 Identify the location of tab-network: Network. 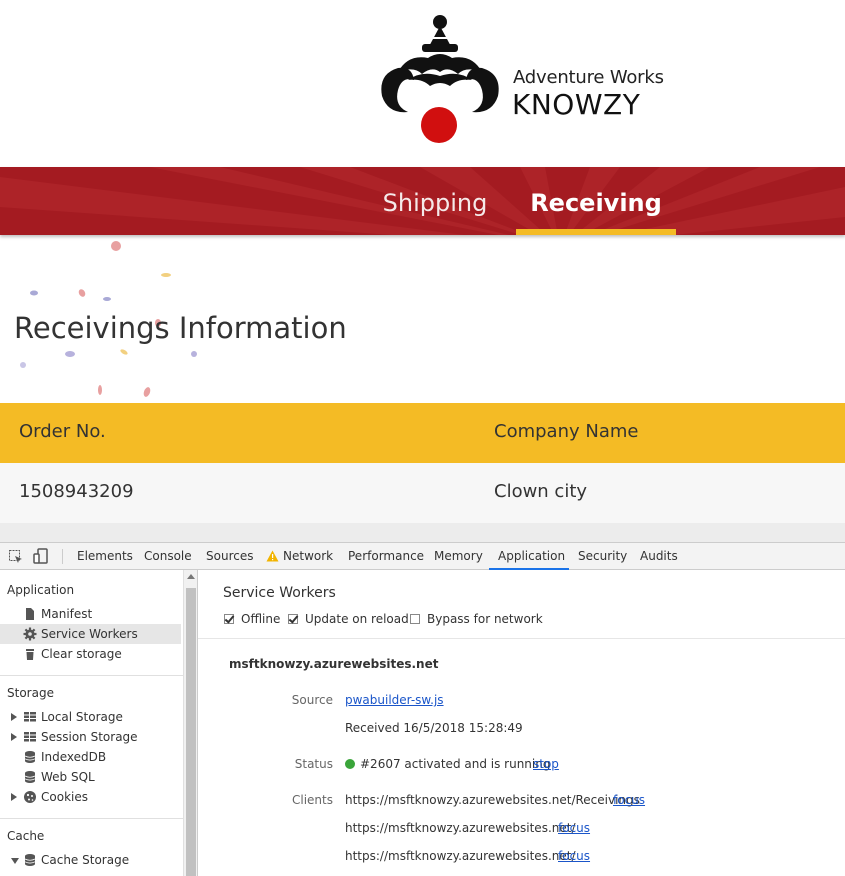
(308, 556).